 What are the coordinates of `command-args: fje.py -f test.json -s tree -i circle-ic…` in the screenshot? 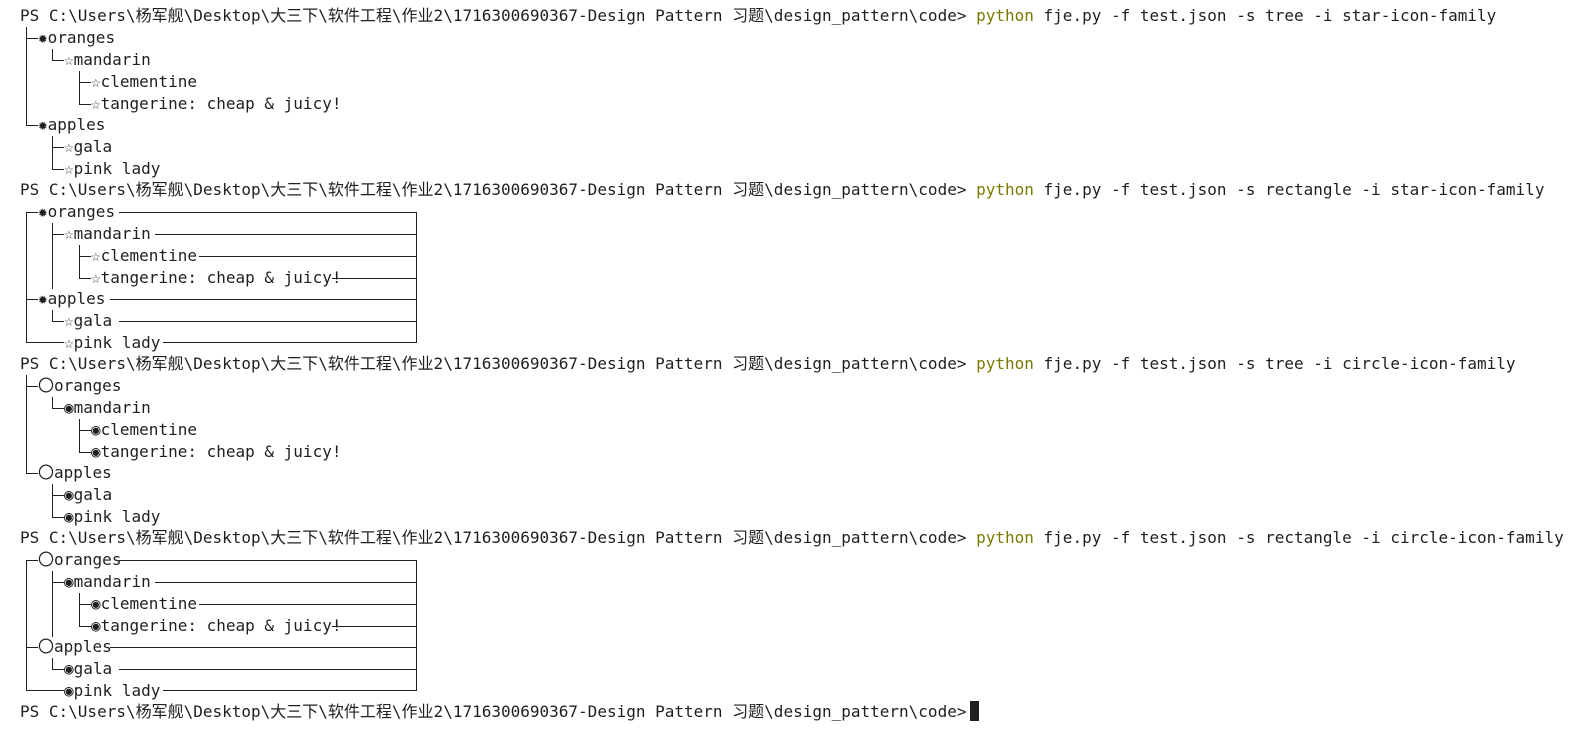 It's located at (1274, 363).